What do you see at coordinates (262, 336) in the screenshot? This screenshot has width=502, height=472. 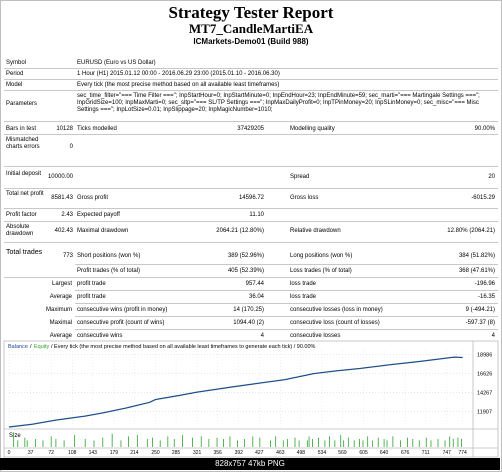 I see `cons-wins-value: 4` at bounding box center [262, 336].